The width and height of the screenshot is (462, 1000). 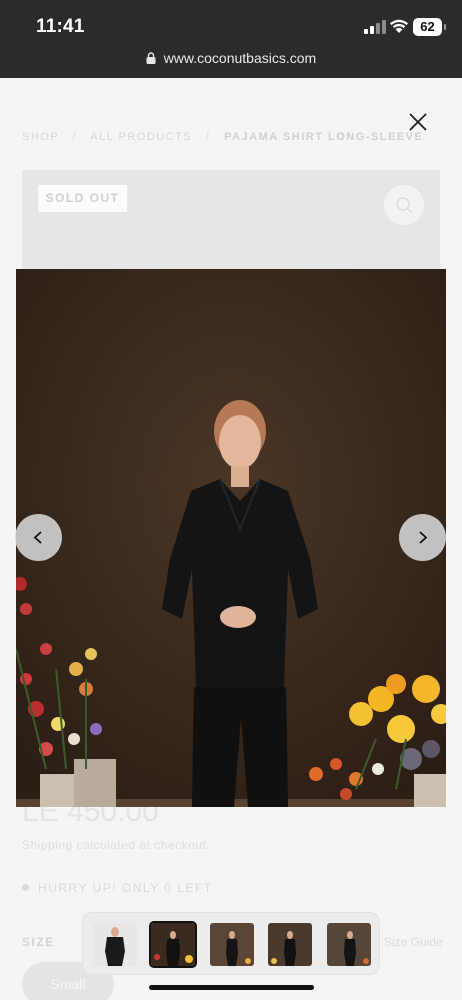 What do you see at coordinates (231, 987) in the screenshot?
I see `home-indicator` at bounding box center [231, 987].